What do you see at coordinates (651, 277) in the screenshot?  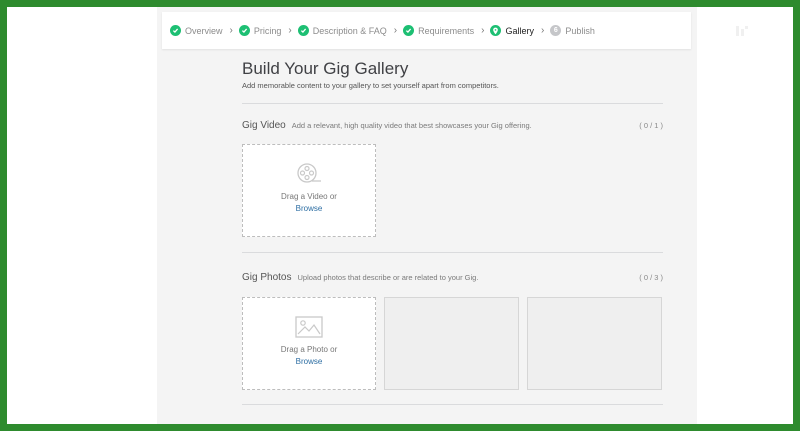 I see `photo-counter: ( 0 / 3 )` at bounding box center [651, 277].